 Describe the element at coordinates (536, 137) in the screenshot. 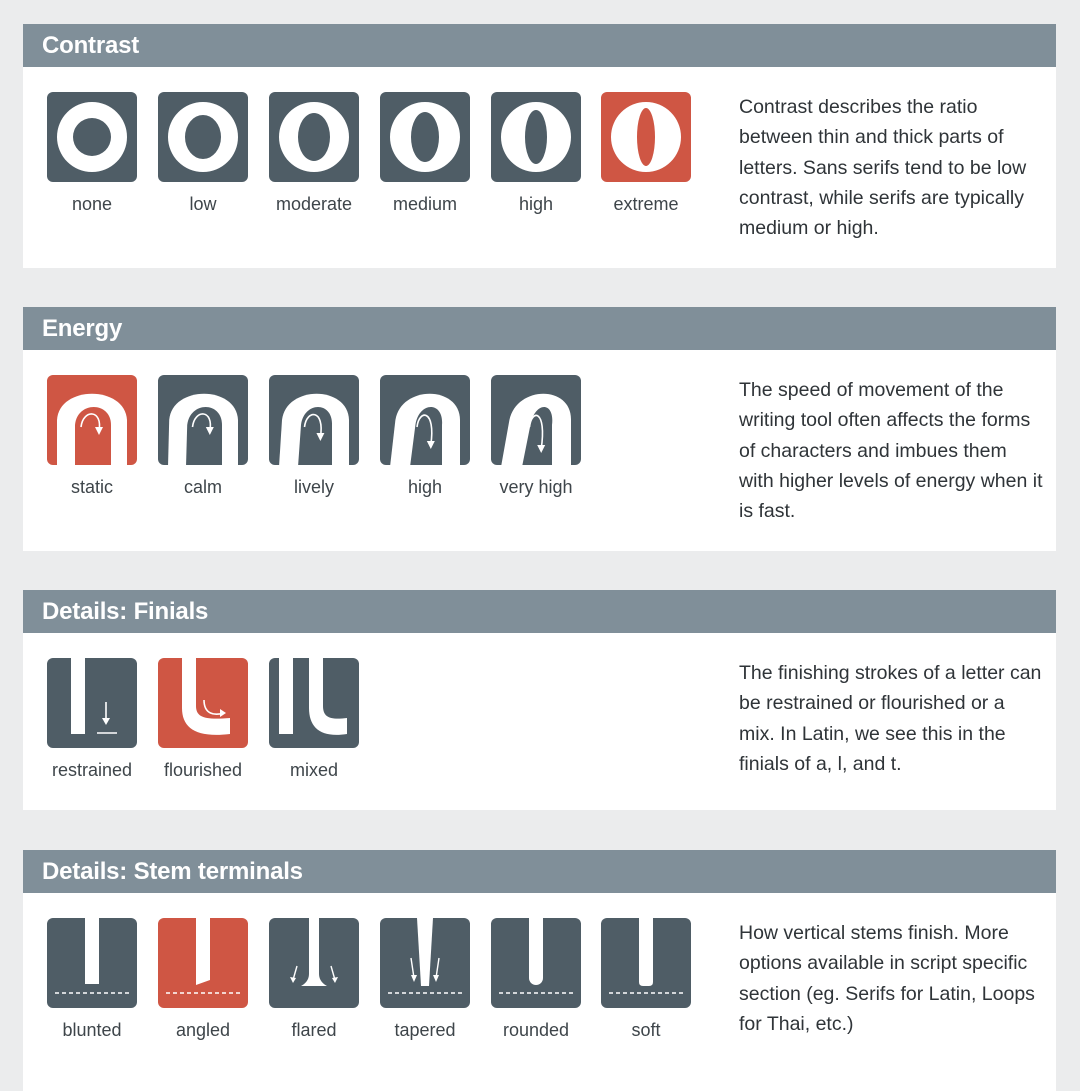

I see `contrast-high-icon` at that location.